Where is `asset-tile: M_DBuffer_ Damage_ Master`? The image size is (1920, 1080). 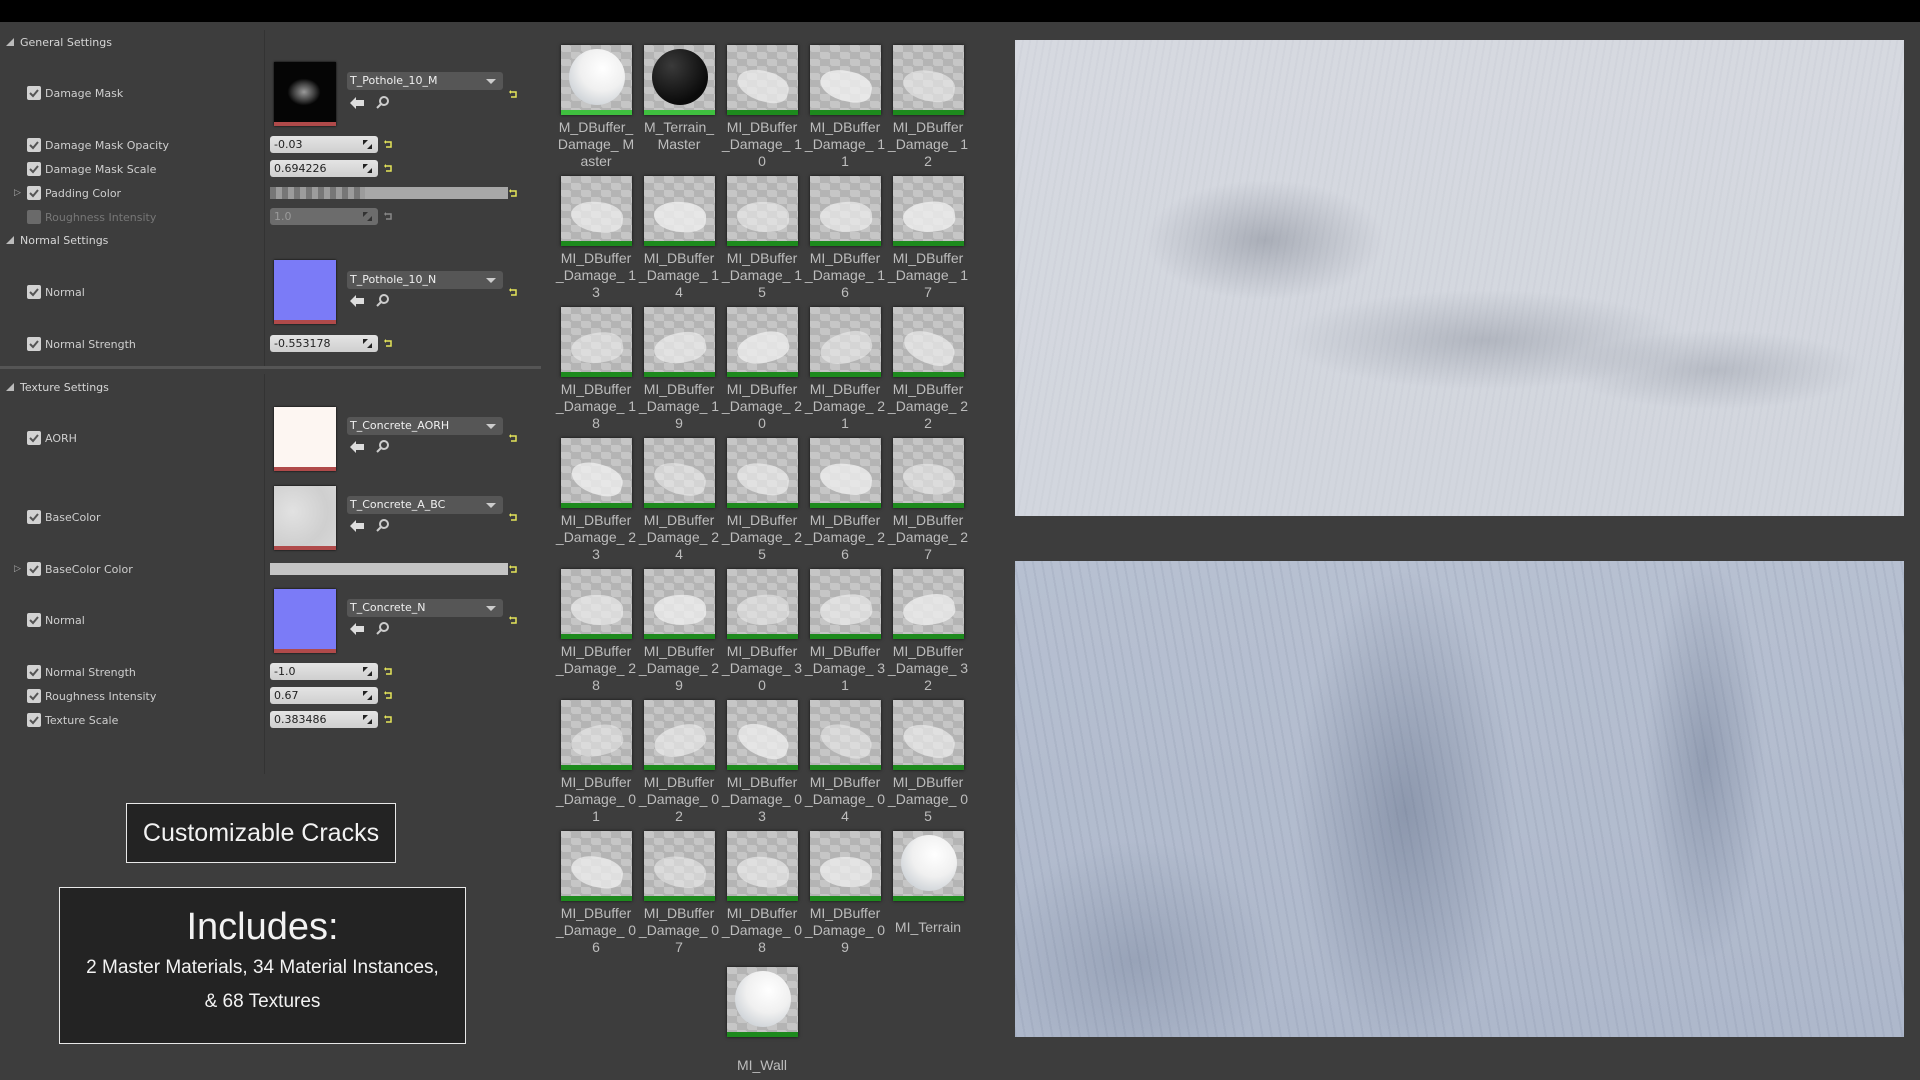
asset-tile: M_DBuffer_ Damage_ Master is located at coordinates (596, 107).